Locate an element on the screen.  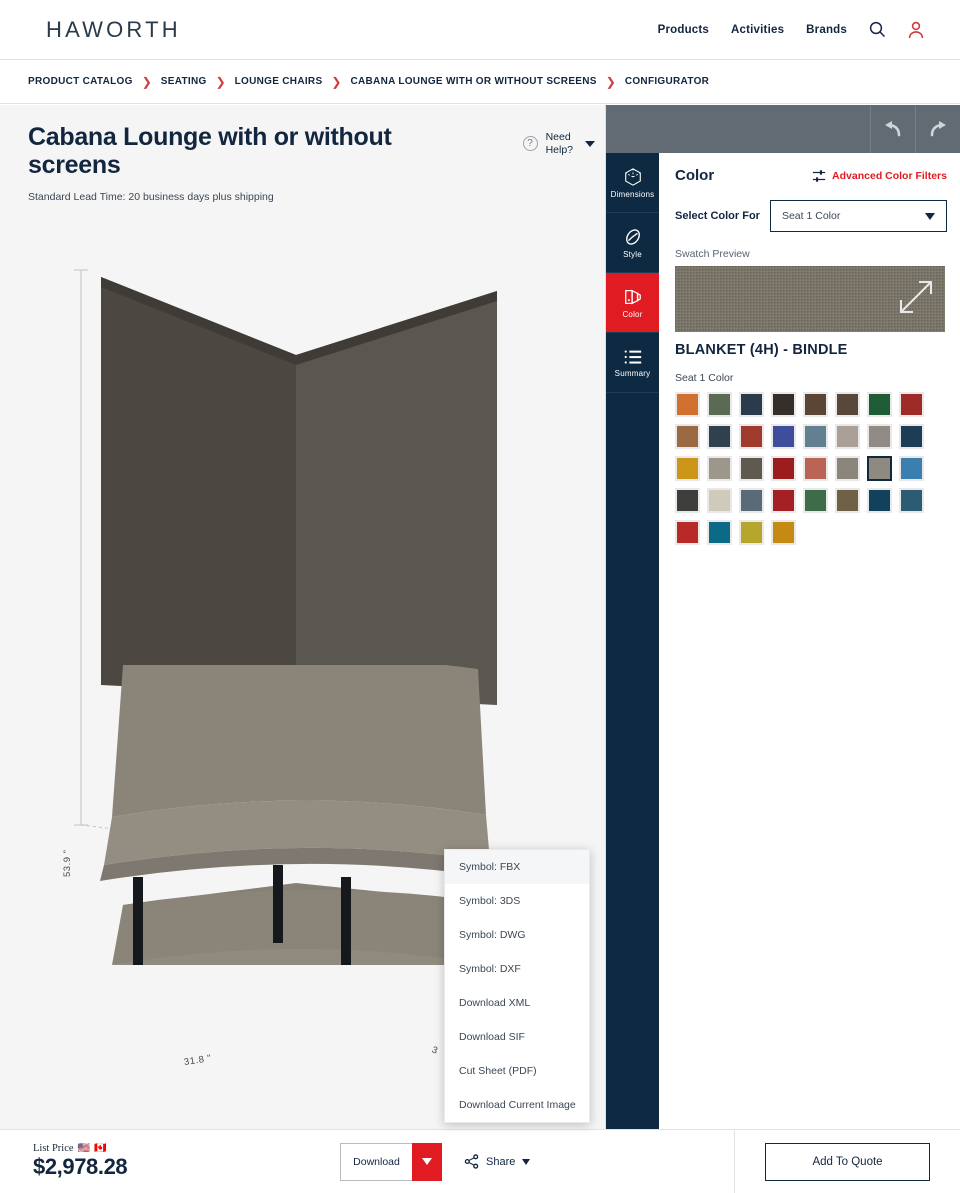
share-label: Share is located at coordinates (501, 1161).